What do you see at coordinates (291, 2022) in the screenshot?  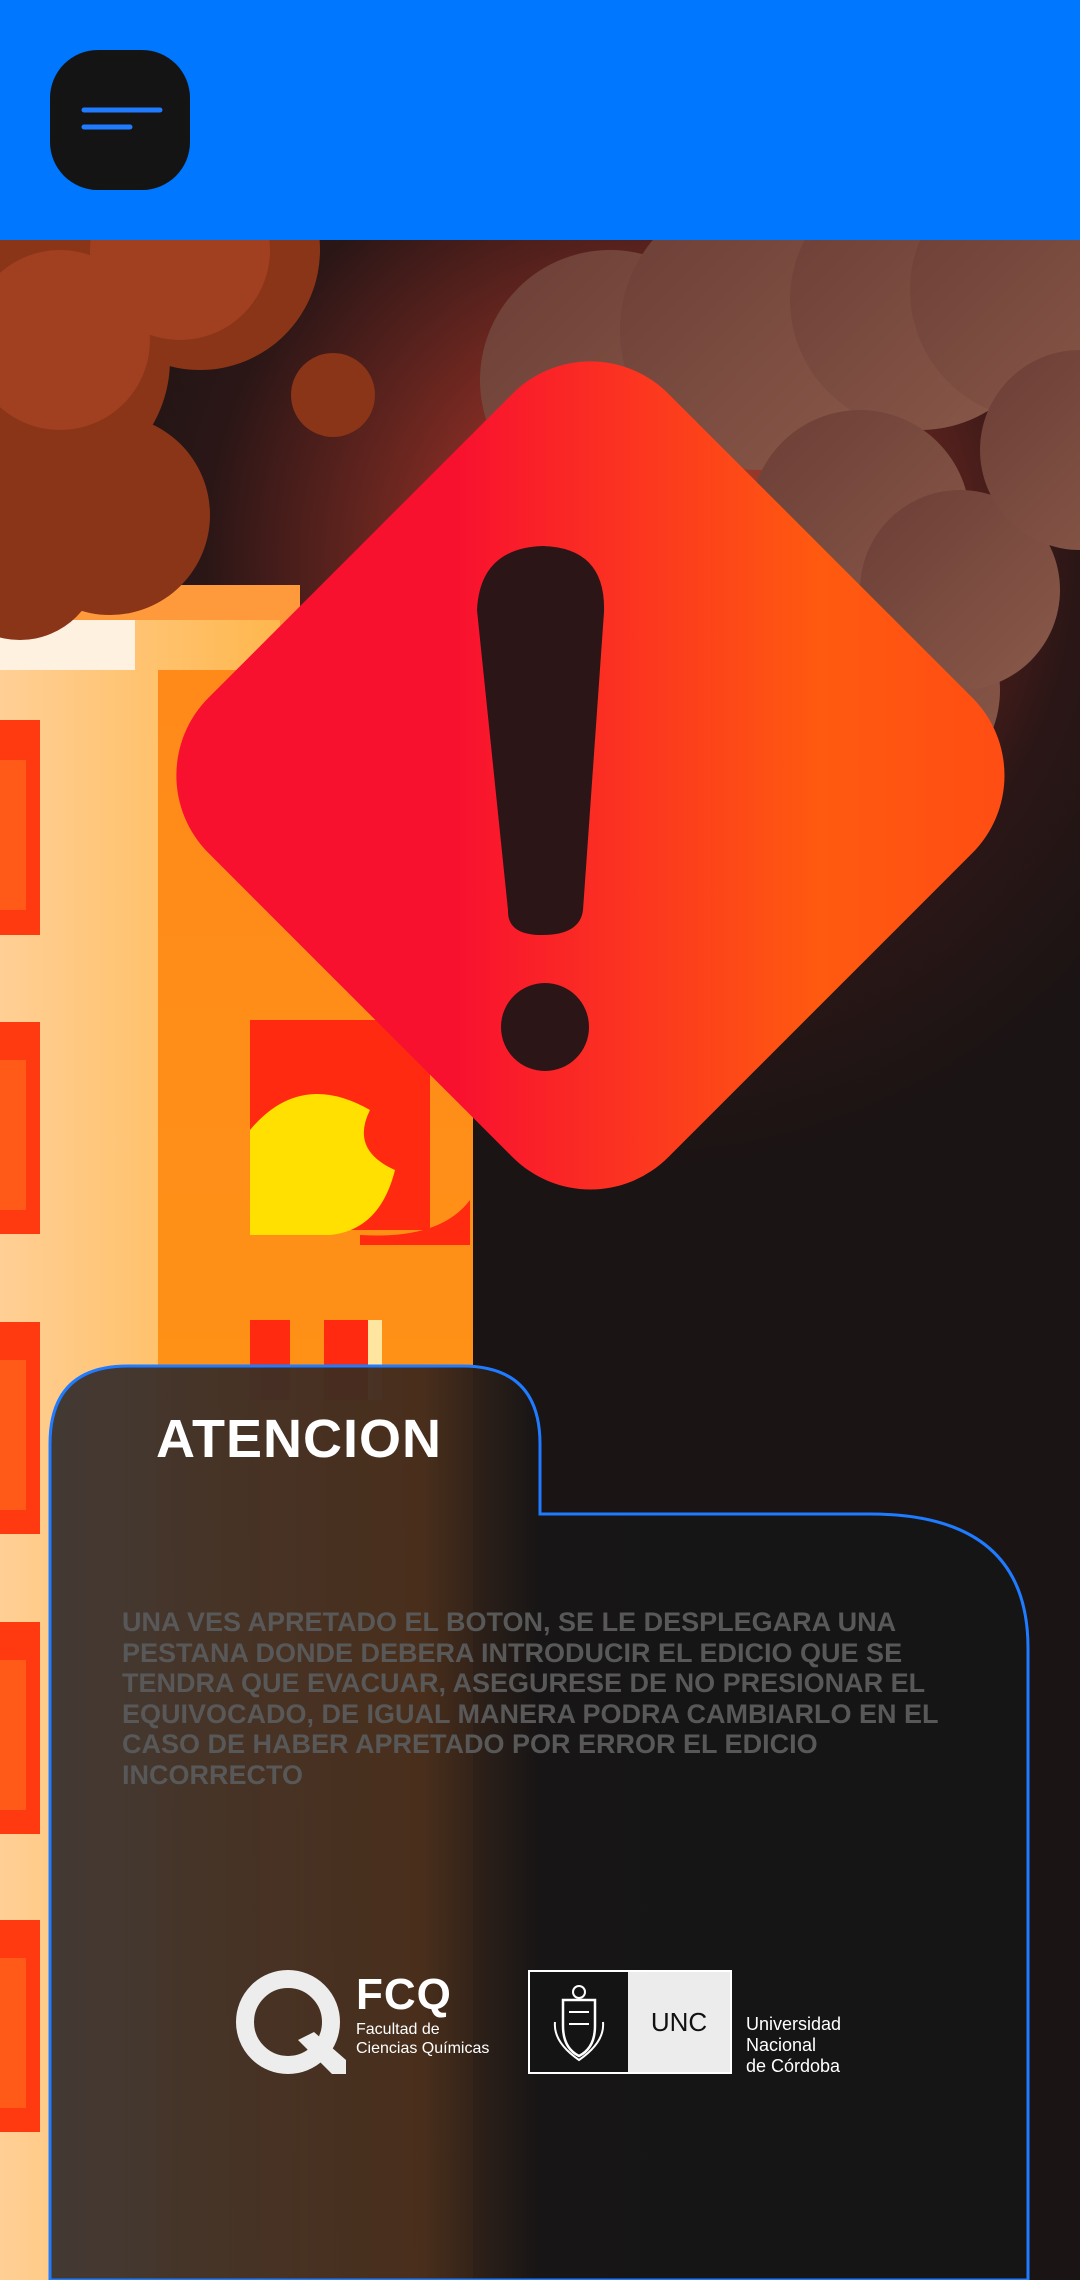 I see `fcq-q-emblem-icon` at bounding box center [291, 2022].